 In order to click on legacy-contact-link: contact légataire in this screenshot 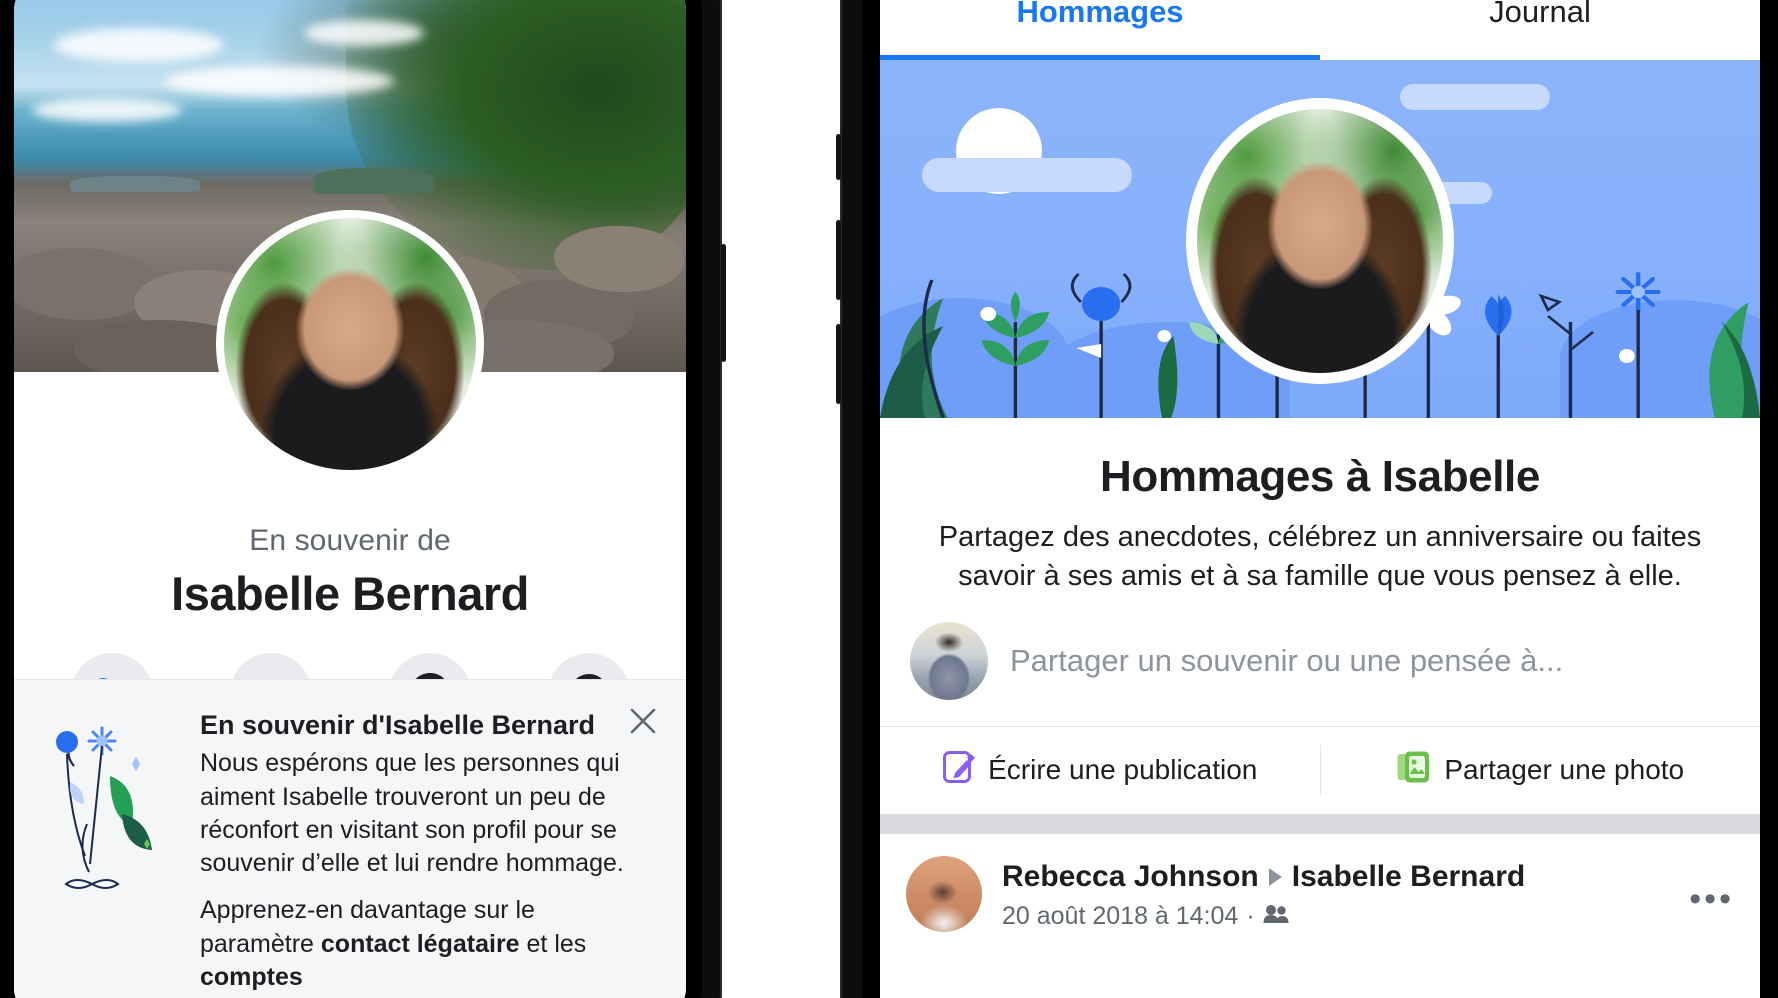, I will do `click(420, 944)`.